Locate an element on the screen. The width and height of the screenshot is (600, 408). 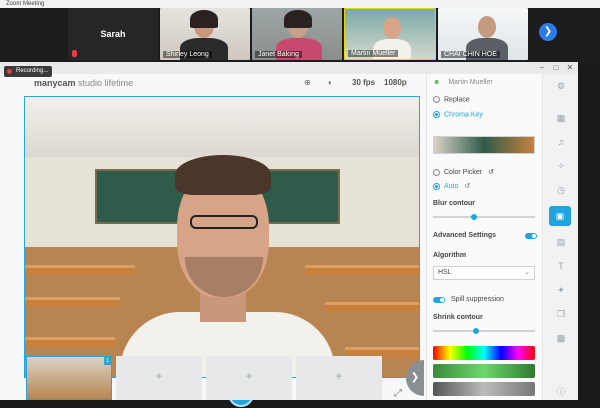
saturation-range-bar is located at coordinates (484, 371).